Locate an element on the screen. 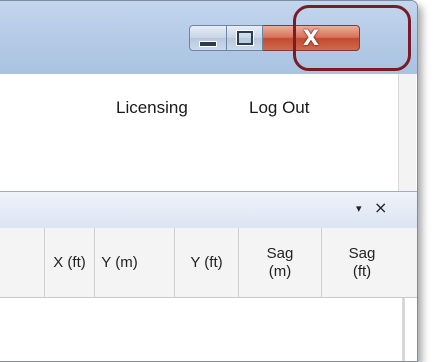 This screenshot has width=435, height=362. maximize-button is located at coordinates (245, 38).